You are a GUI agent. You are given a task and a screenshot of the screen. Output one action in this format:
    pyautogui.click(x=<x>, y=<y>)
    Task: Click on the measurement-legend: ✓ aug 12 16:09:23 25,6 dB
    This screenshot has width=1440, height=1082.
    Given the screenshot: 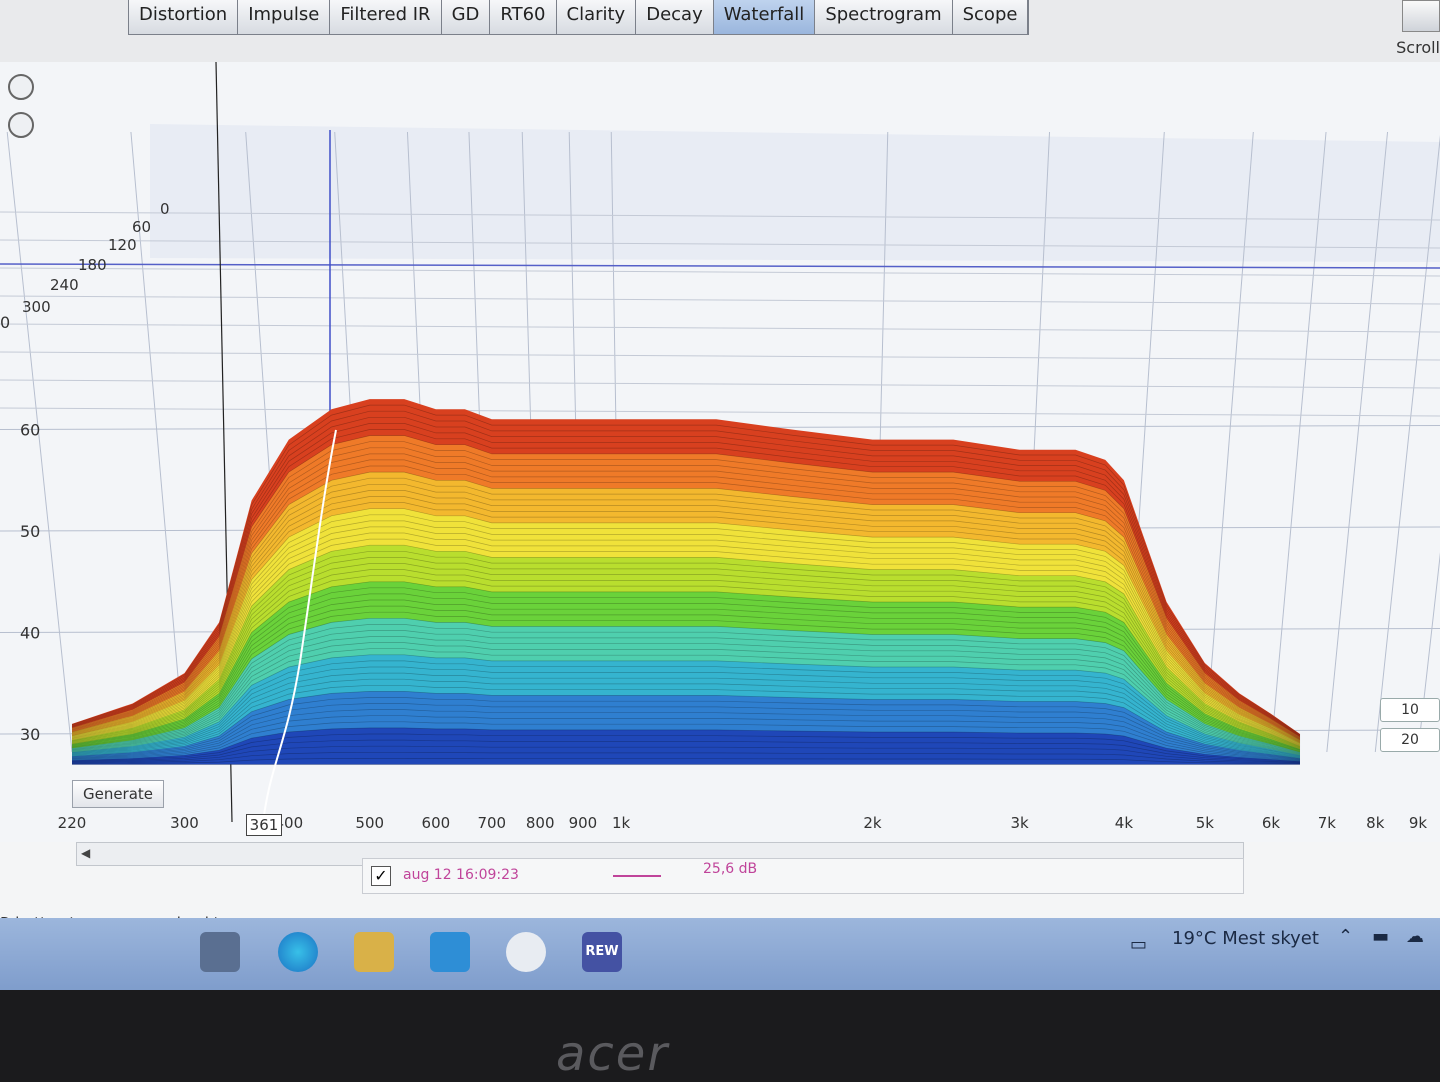 What is the action you would take?
    pyautogui.click(x=803, y=876)
    